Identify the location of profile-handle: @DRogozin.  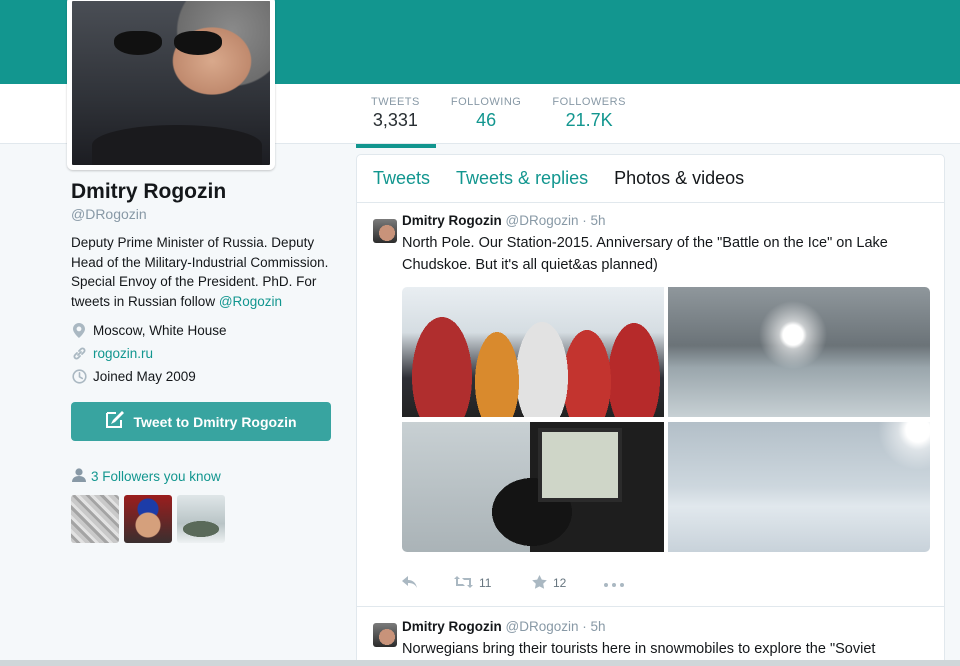
(202, 214).